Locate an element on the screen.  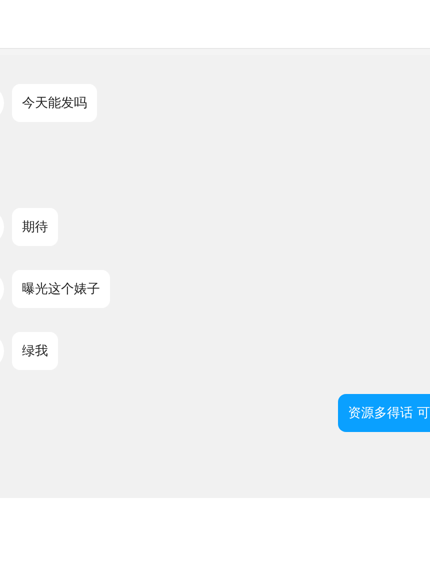
message-bubble: 资源多得话 可 is located at coordinates (384, 413).